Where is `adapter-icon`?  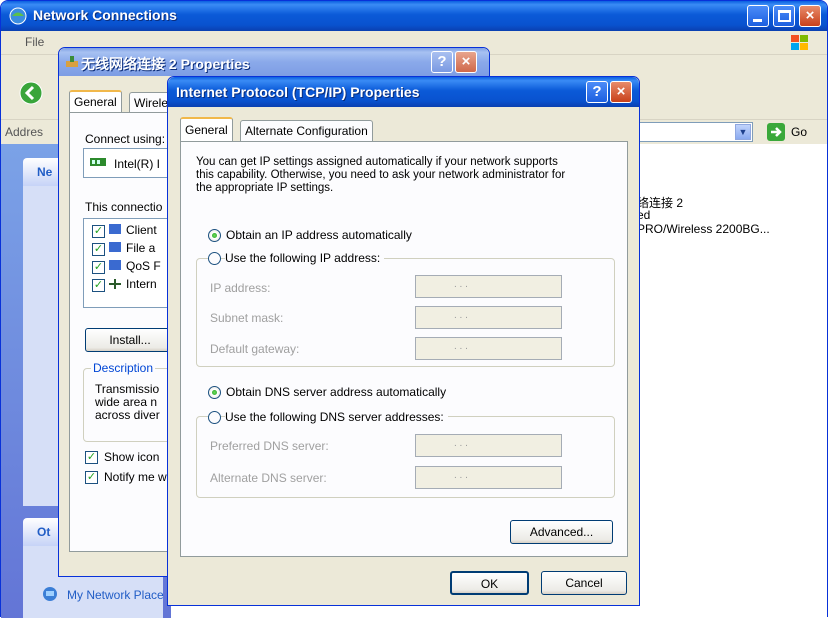 adapter-icon is located at coordinates (98, 162).